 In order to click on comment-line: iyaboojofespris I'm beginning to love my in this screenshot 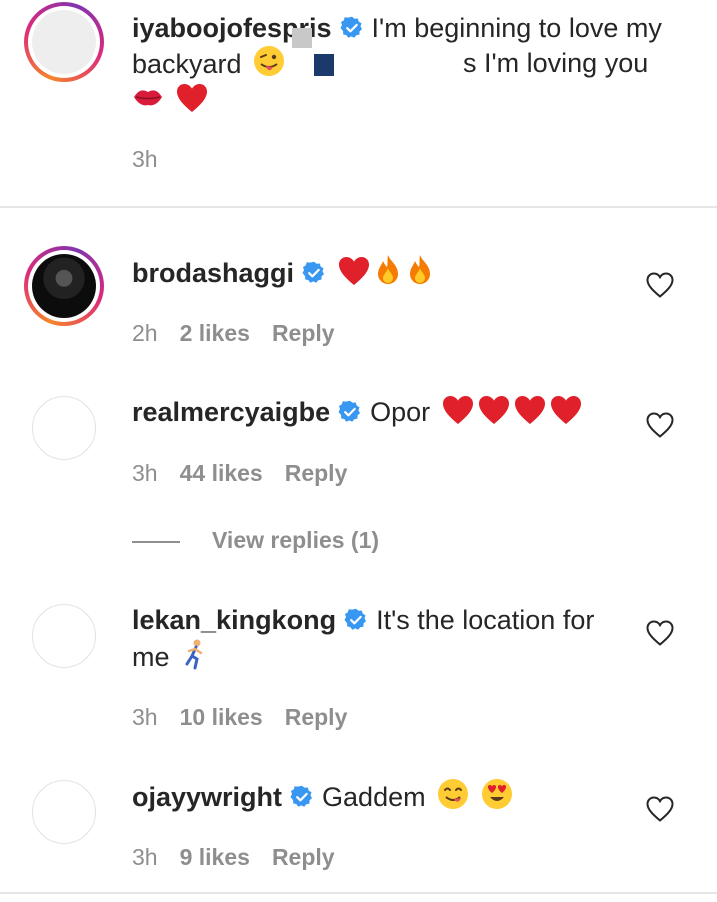, I will do `click(397, 28)`.